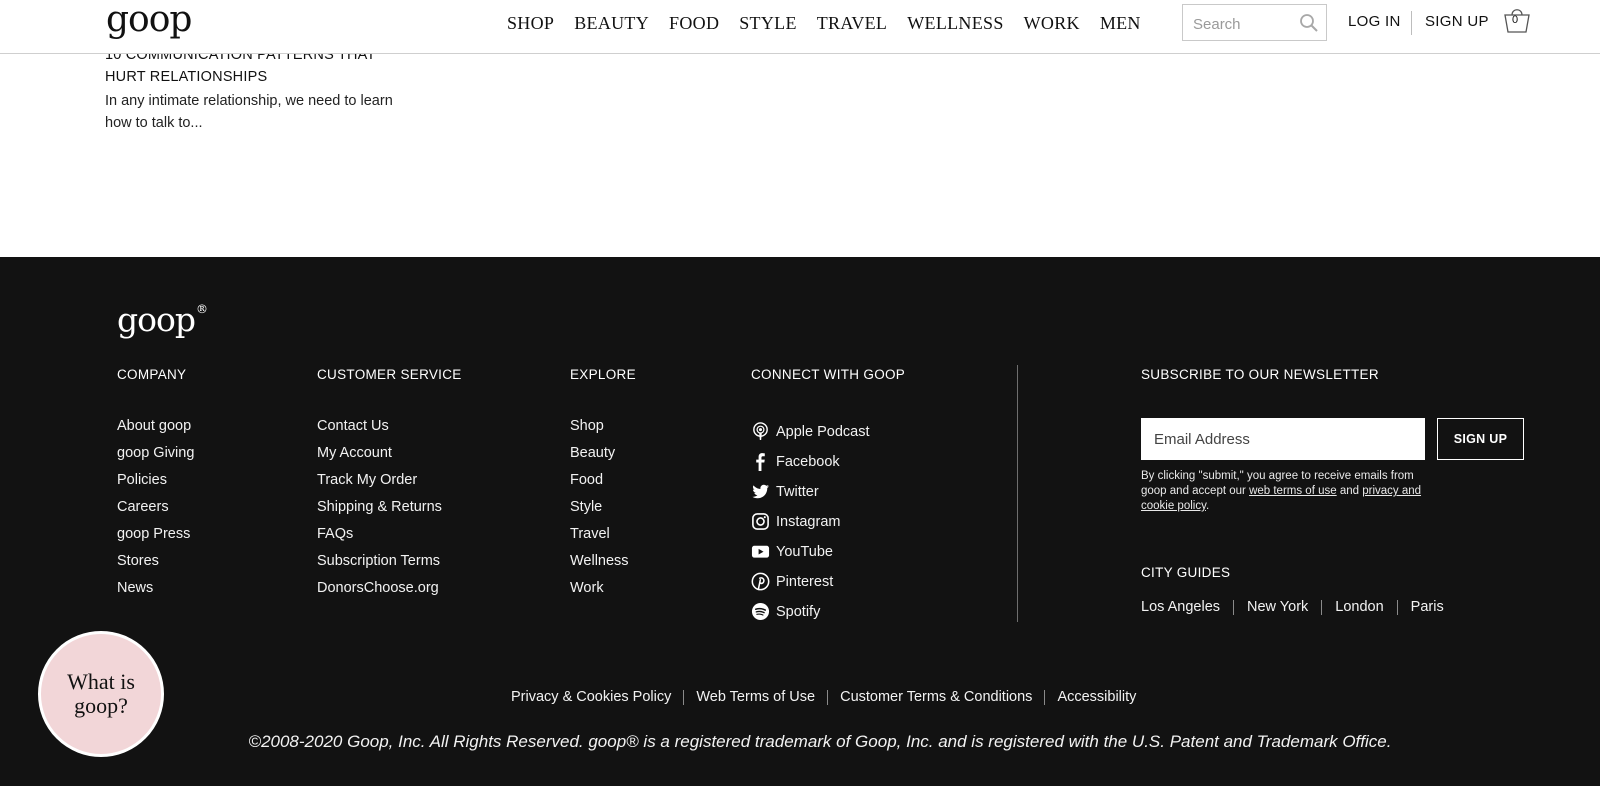 This screenshot has height=786, width=1600. What do you see at coordinates (1480, 439) in the screenshot?
I see `newsletter-signup-button: SIGN UP` at bounding box center [1480, 439].